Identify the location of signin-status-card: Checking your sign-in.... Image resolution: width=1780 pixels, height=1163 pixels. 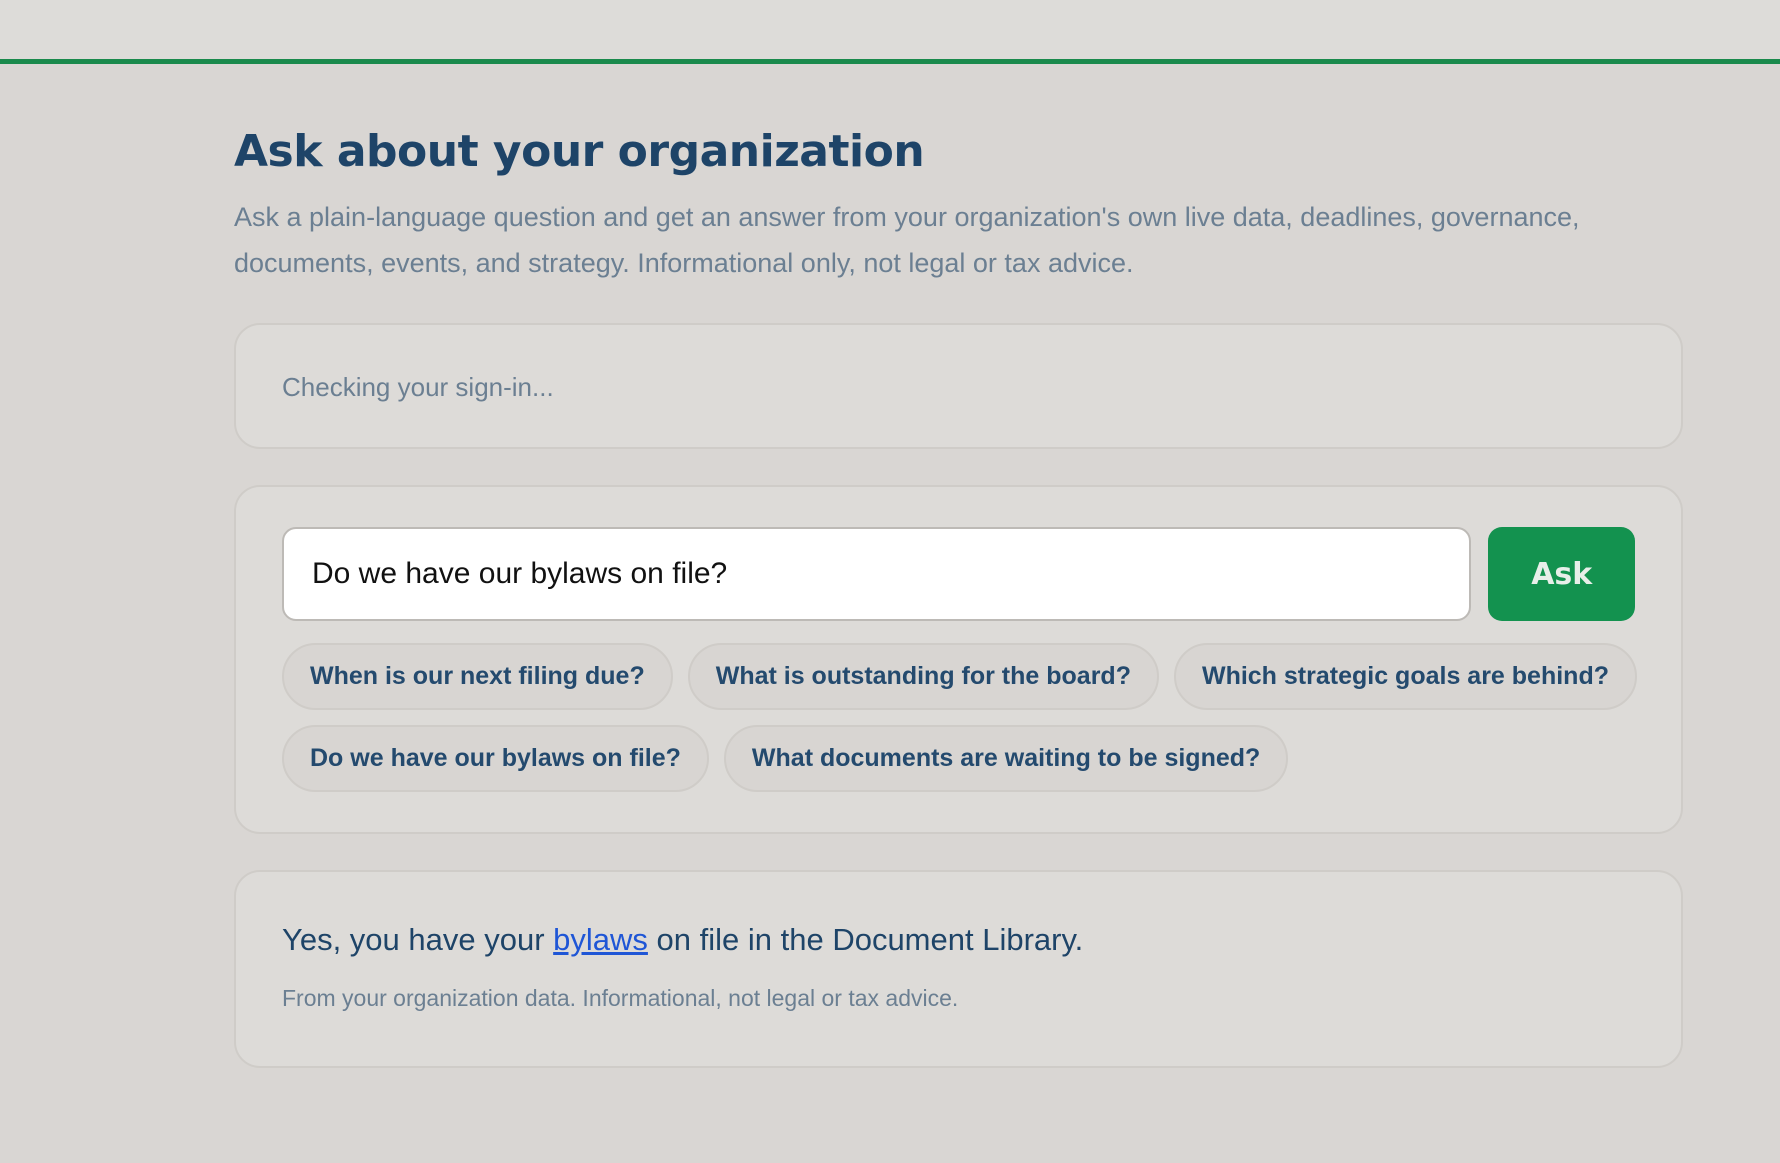
(958, 386).